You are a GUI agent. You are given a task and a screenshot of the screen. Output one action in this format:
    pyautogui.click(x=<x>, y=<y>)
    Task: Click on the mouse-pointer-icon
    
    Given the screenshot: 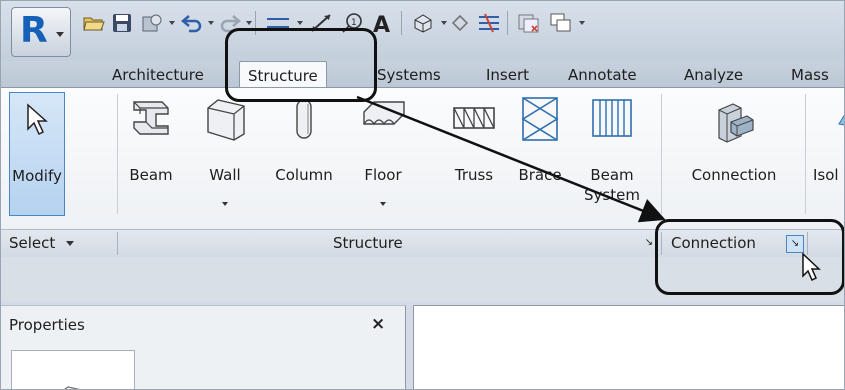 What is the action you would take?
    pyautogui.click(x=811, y=267)
    